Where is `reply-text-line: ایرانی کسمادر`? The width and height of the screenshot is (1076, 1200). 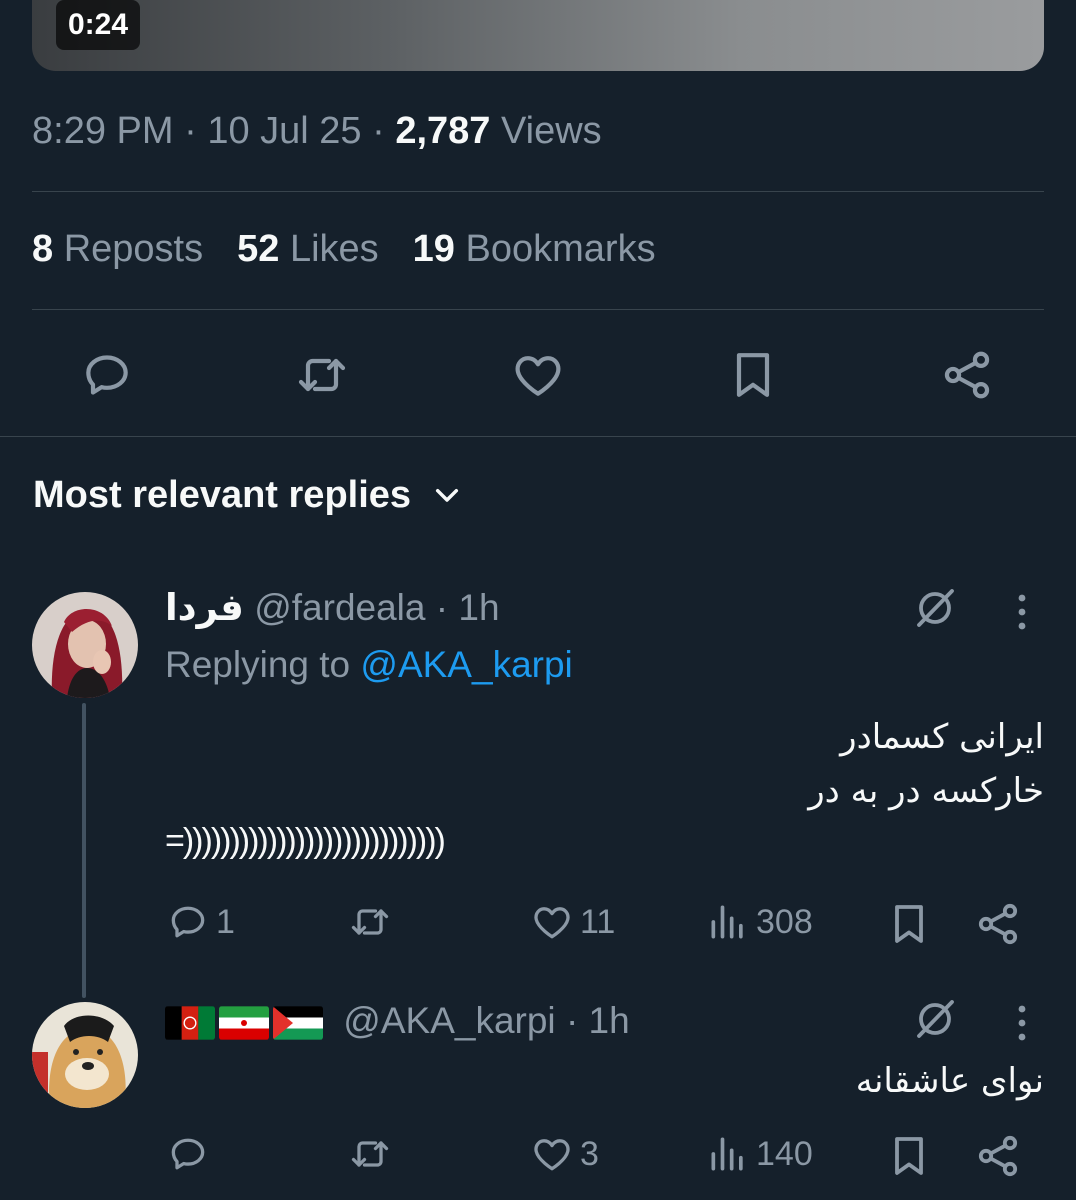
reply-text-line: ایرانی کسمادر is located at coordinates (942, 737).